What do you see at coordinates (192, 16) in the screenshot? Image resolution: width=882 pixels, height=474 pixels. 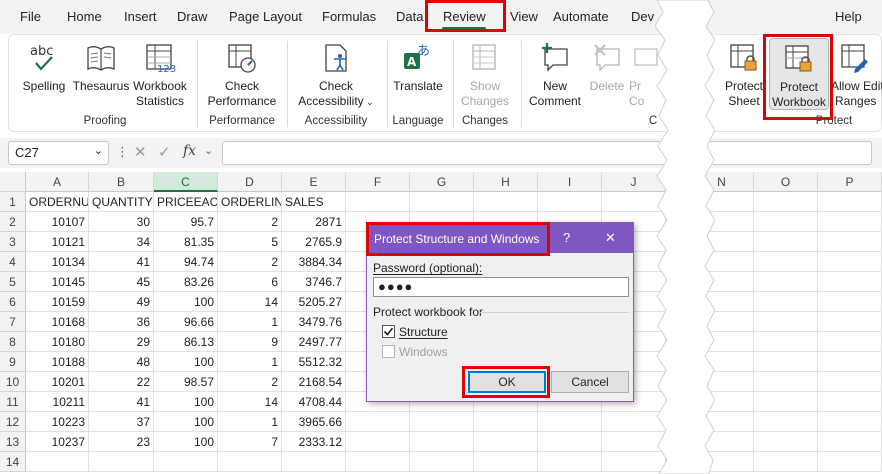 I see `tab-draw: Draw` at bounding box center [192, 16].